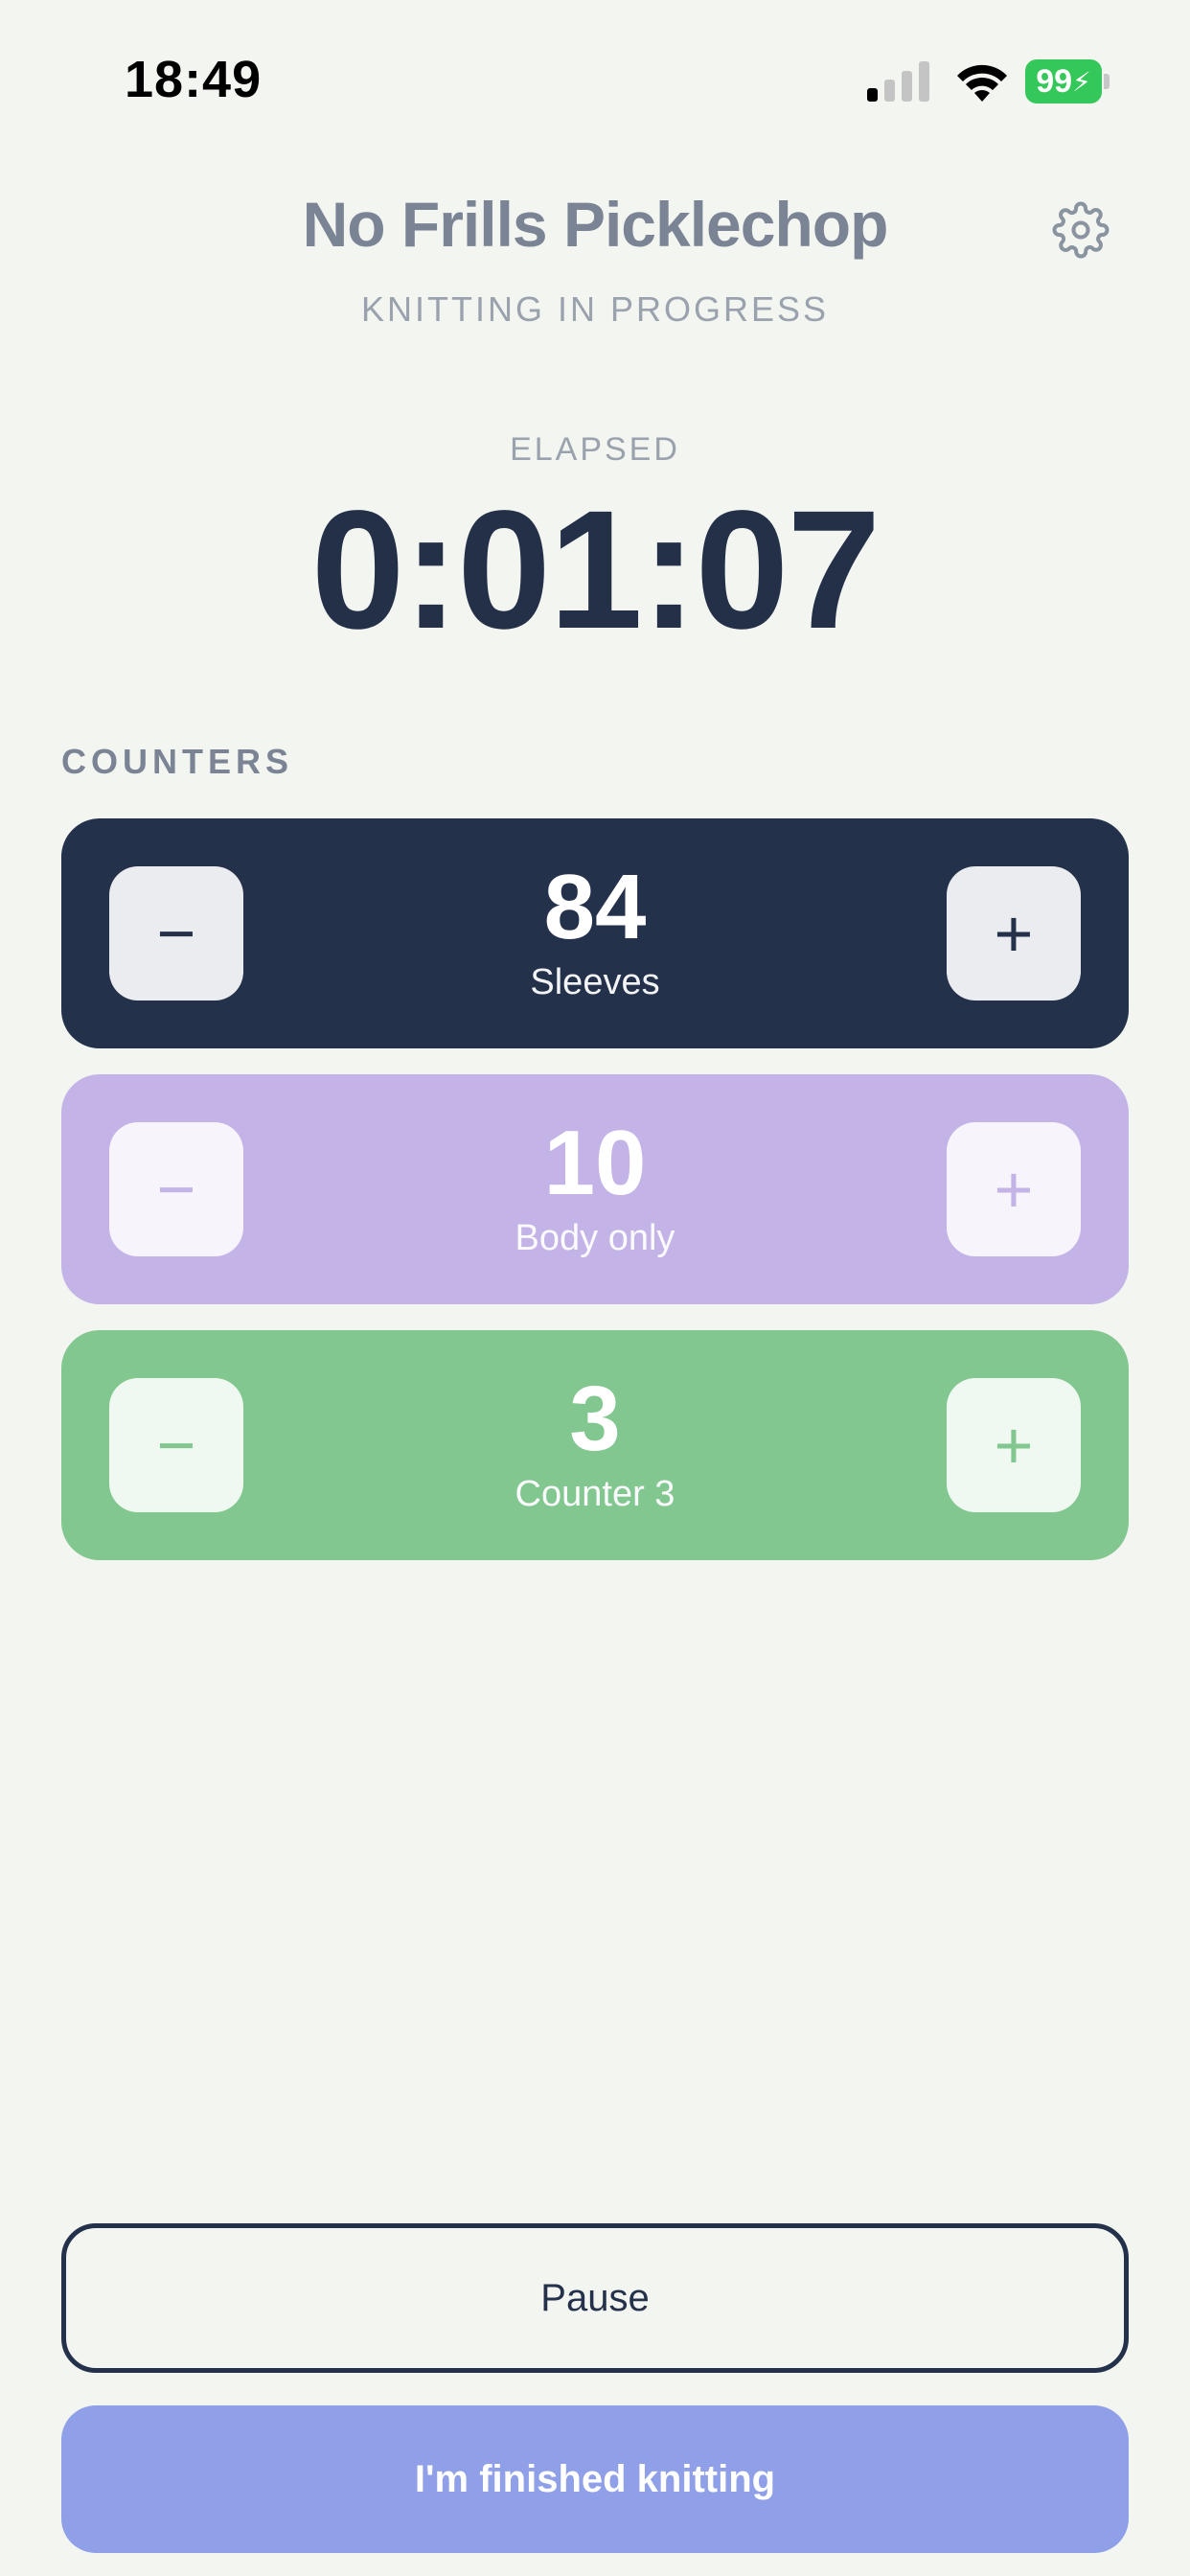 This screenshot has width=1190, height=2576. Describe the element at coordinates (595, 81) in the screenshot. I see `status-bar: 18:49 99 ⚡` at that location.